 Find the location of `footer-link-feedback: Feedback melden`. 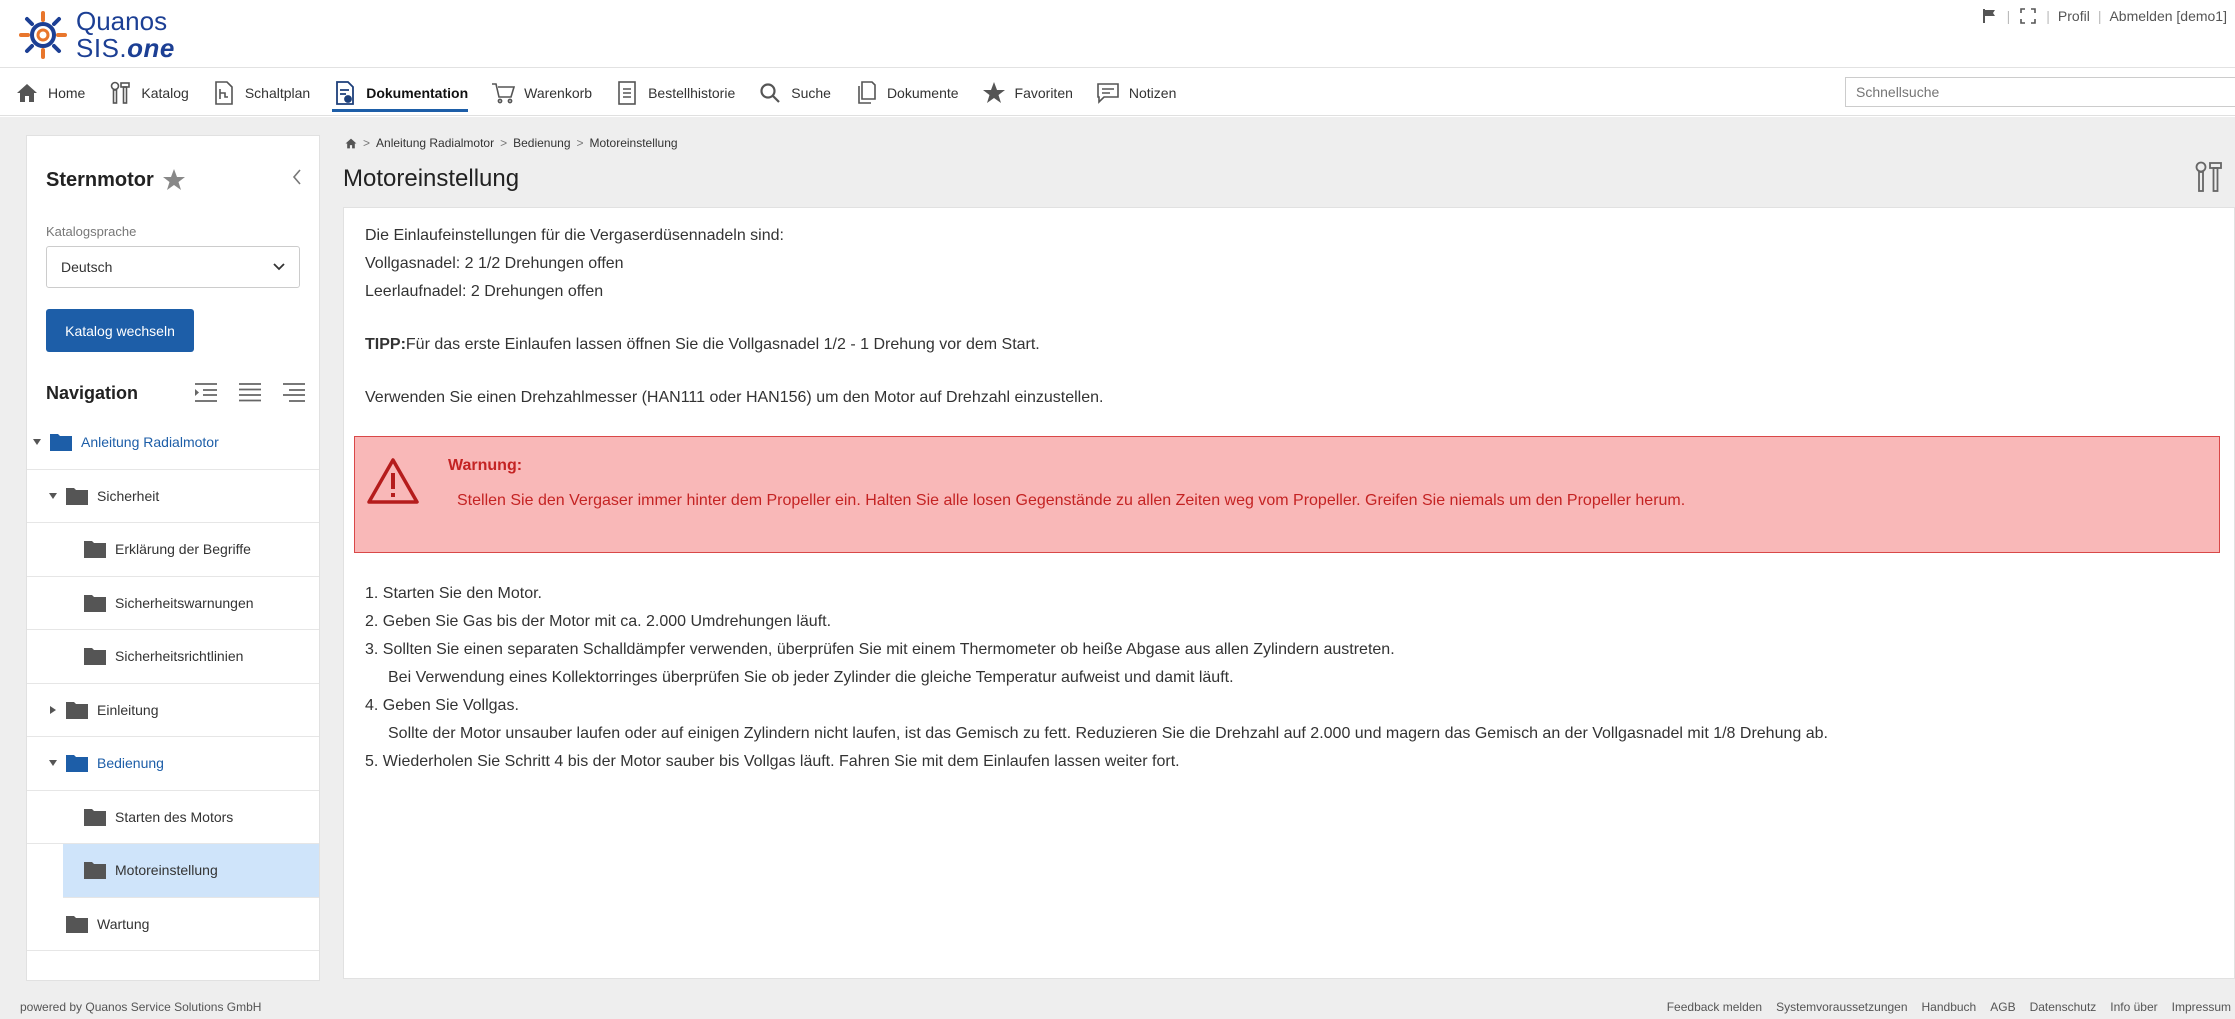

footer-link-feedback: Feedback melden is located at coordinates (1714, 1007).